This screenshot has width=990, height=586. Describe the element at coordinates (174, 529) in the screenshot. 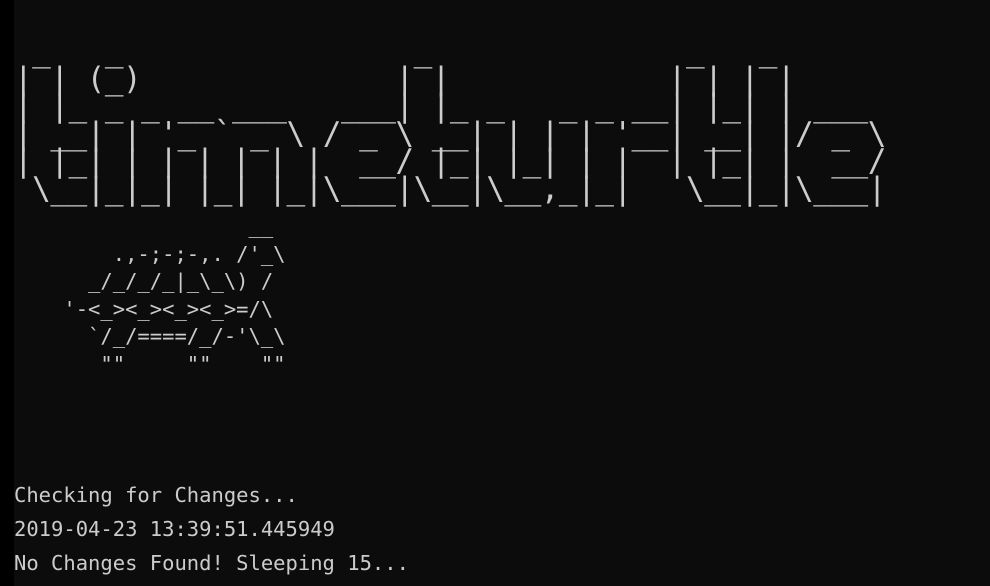

I see `status-line-timestamp: 2019-04-23 13:39:51.445949` at that location.